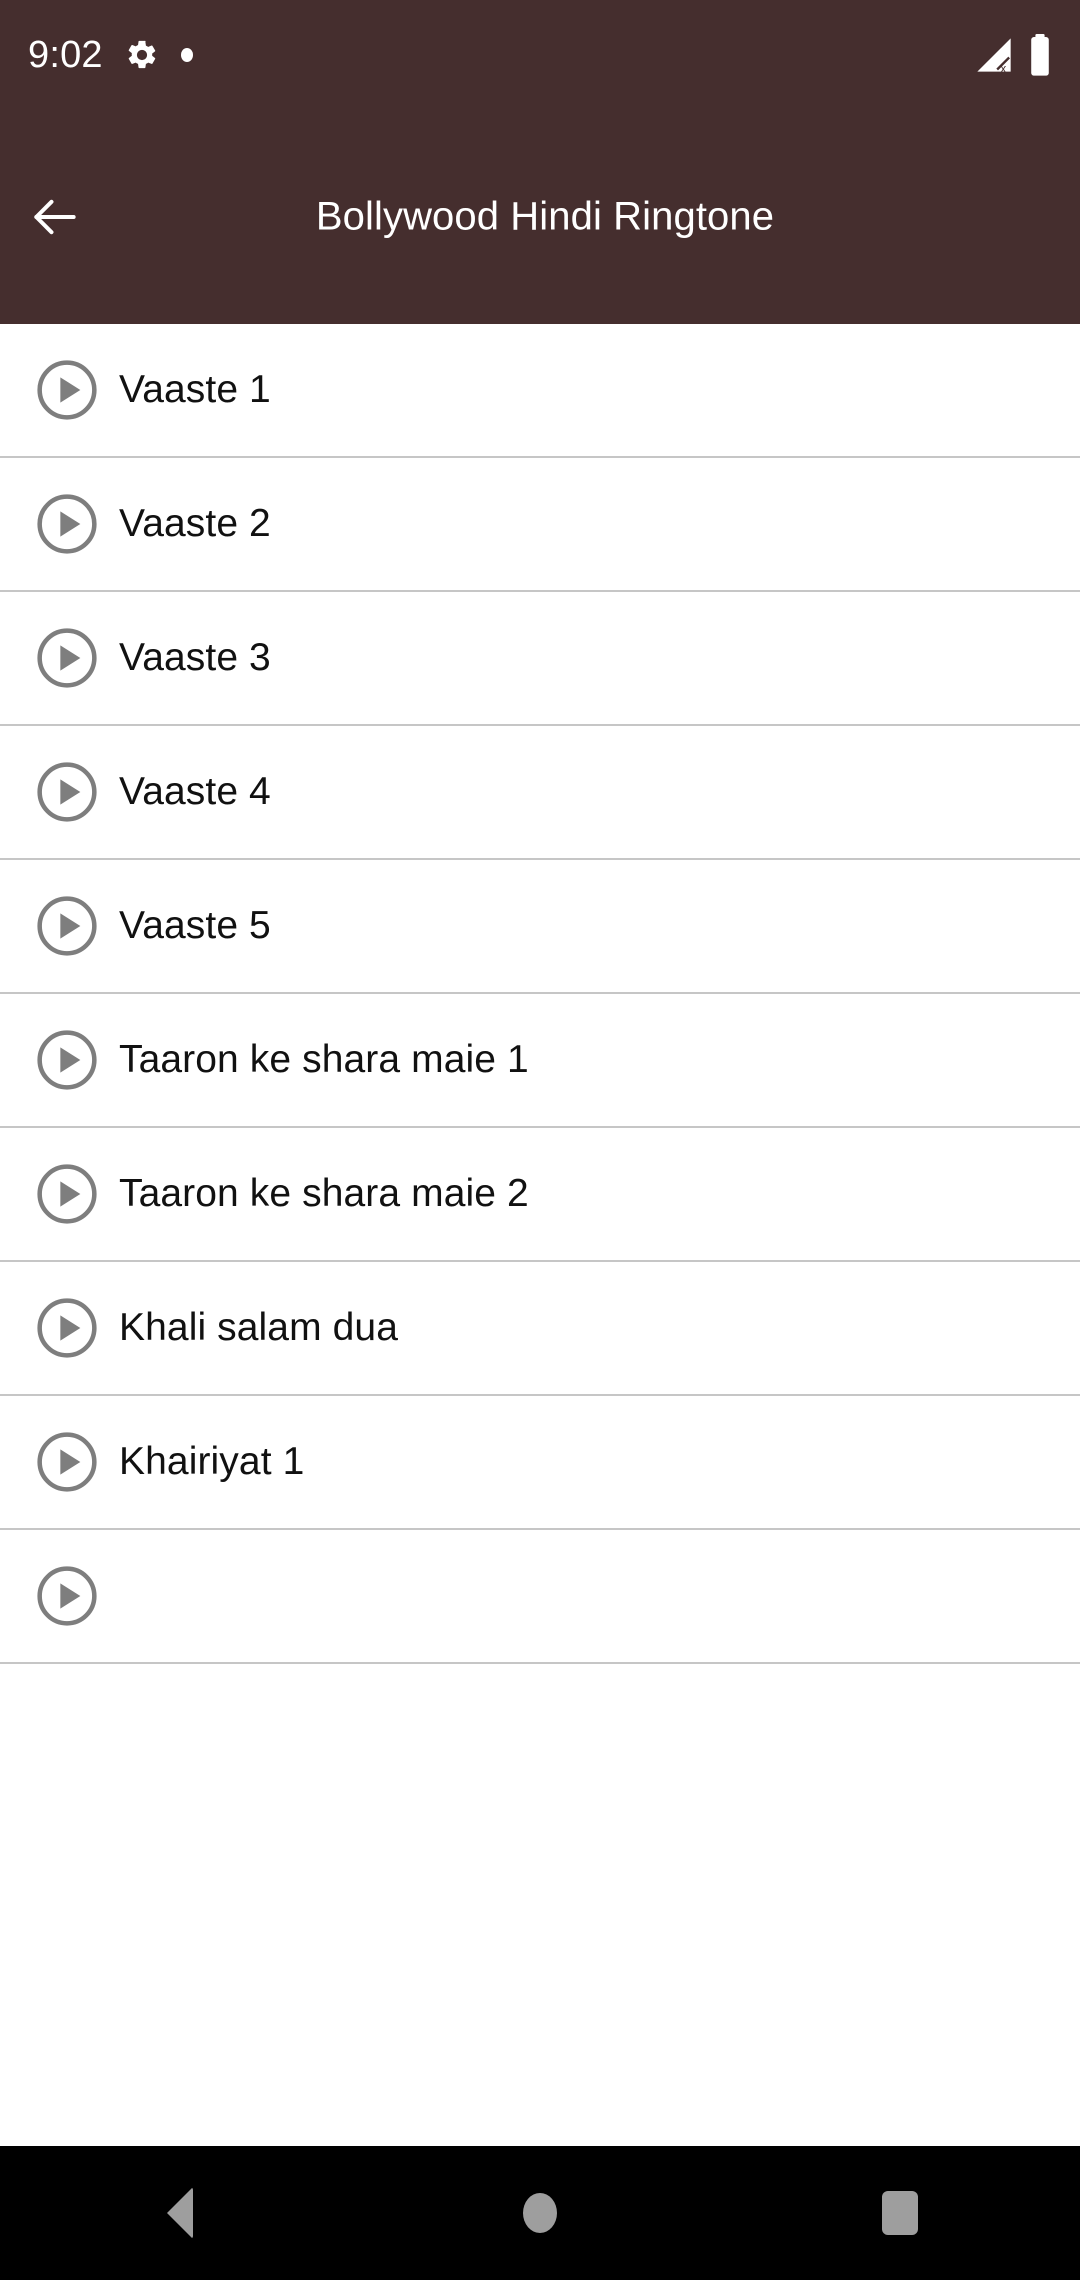  Describe the element at coordinates (540, 793) in the screenshot. I see `list-item: Vaaste 4` at that location.